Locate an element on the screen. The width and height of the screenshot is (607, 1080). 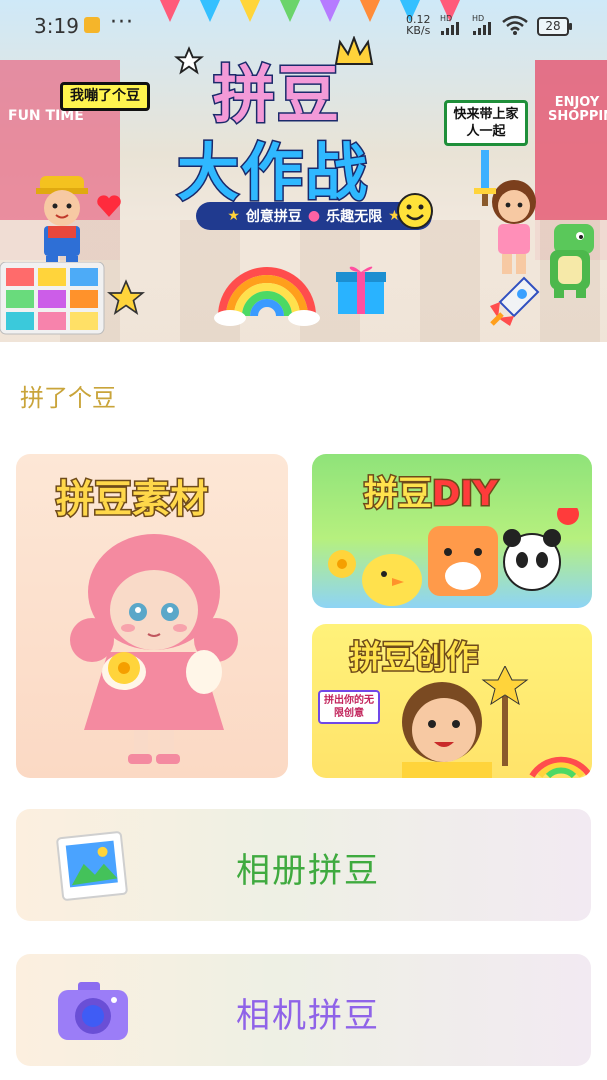
smiling-star-icon is located at coordinates (126, 297).